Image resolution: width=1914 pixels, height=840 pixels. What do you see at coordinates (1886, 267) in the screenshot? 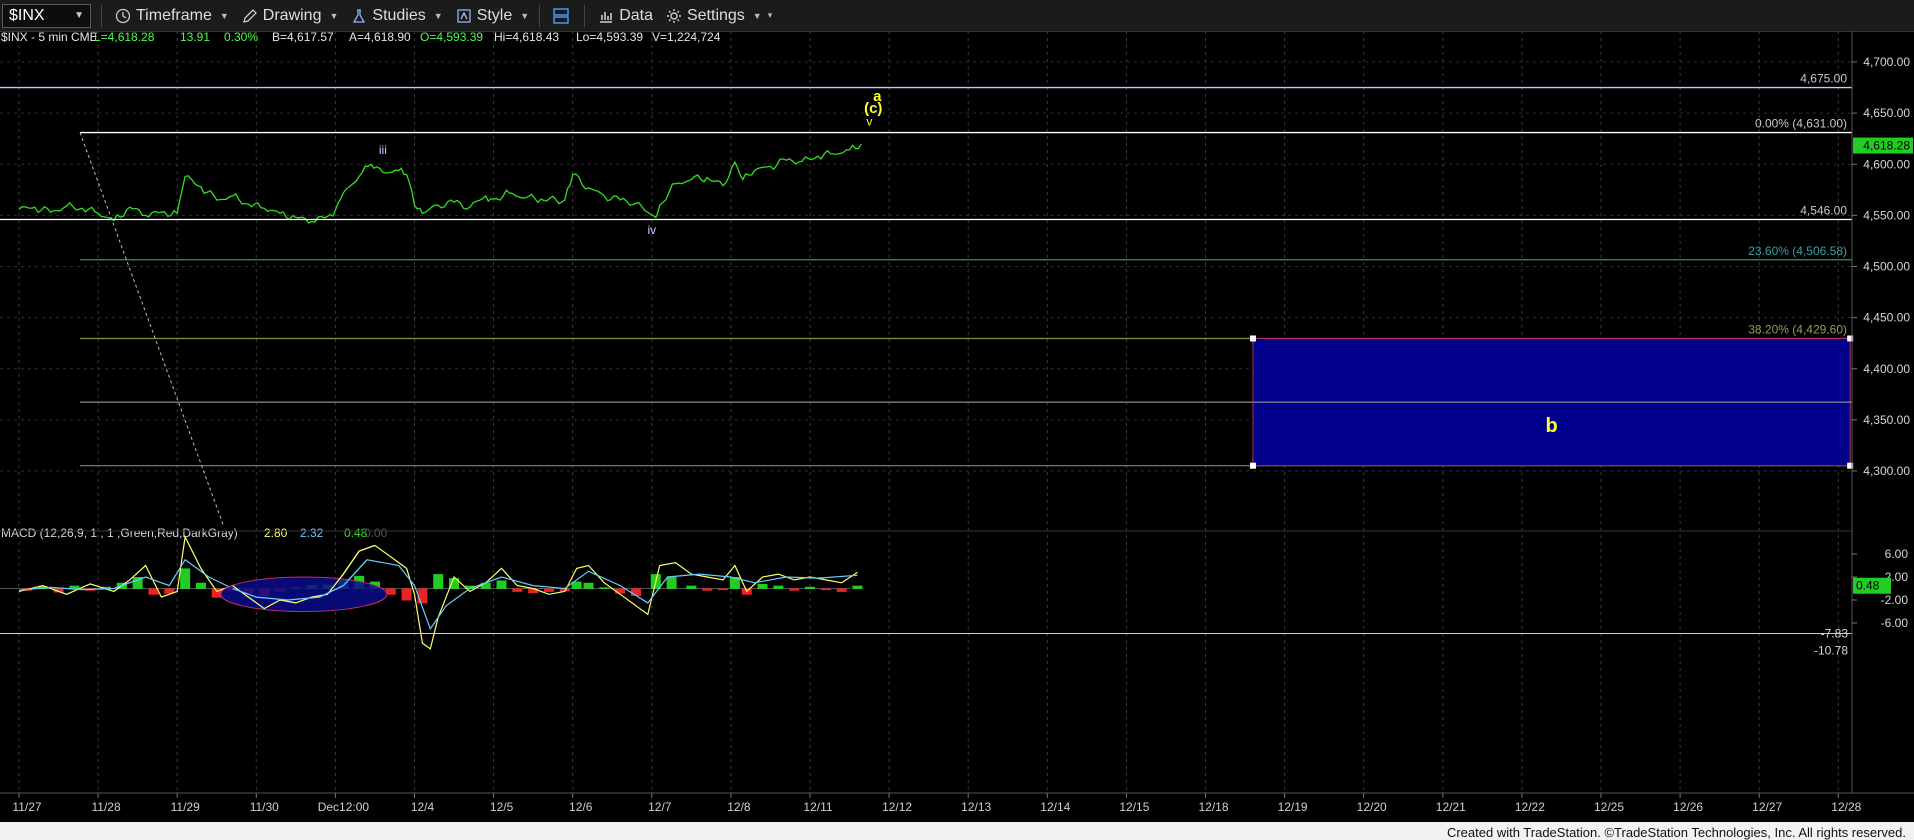
I see `y-tick-label: 4,500.00` at bounding box center [1886, 267].